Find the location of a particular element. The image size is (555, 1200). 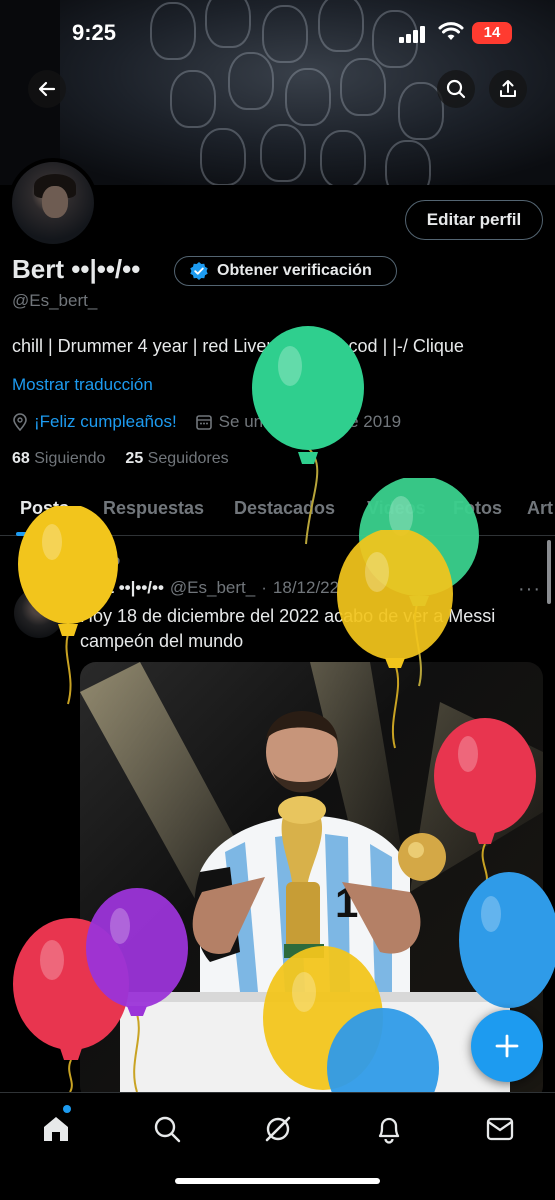

get-verified-button: Obtener verificación is located at coordinates (285, 271).